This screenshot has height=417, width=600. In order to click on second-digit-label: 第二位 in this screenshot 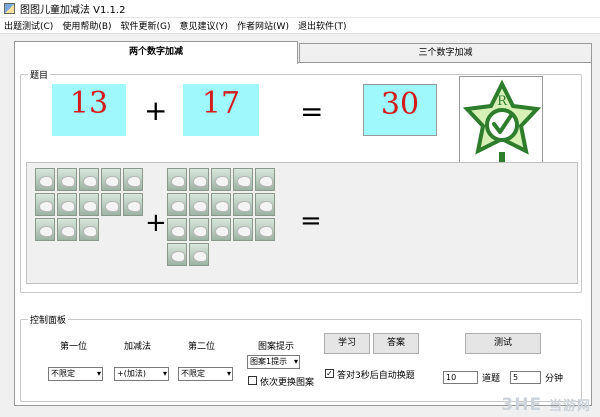, I will do `click(202, 347)`.